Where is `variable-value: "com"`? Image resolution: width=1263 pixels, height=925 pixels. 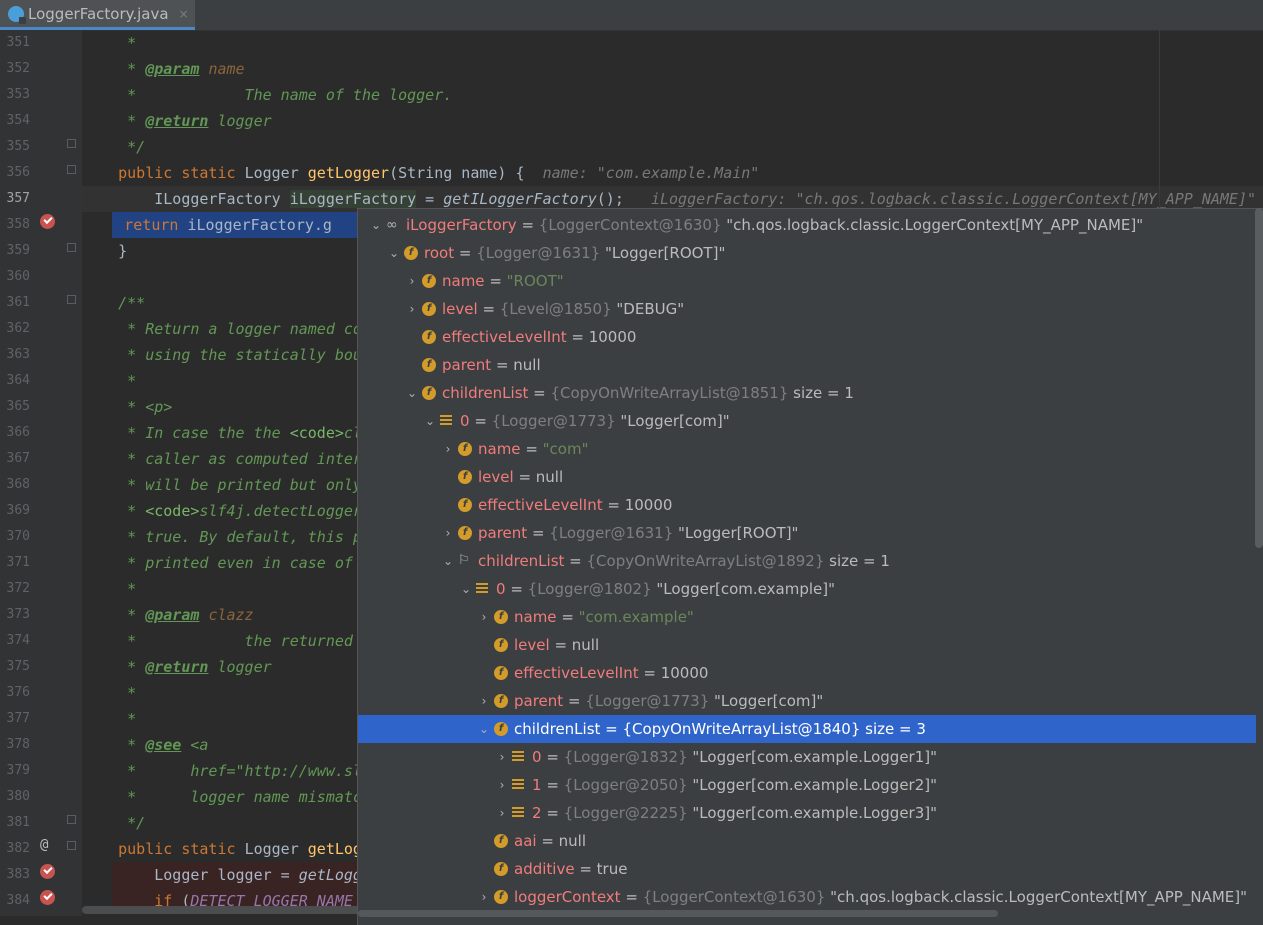 variable-value: "com" is located at coordinates (565, 449).